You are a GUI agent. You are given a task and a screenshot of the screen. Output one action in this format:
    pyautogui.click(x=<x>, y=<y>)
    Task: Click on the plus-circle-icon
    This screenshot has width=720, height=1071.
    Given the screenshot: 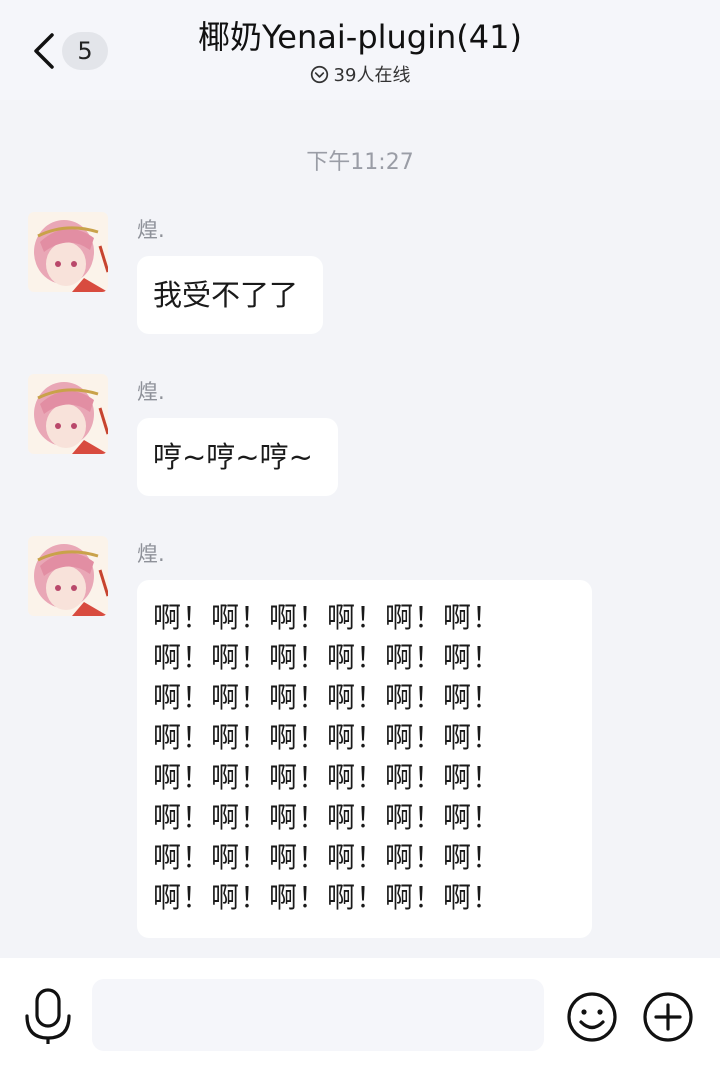 What is the action you would take?
    pyautogui.click(x=668, y=1019)
    